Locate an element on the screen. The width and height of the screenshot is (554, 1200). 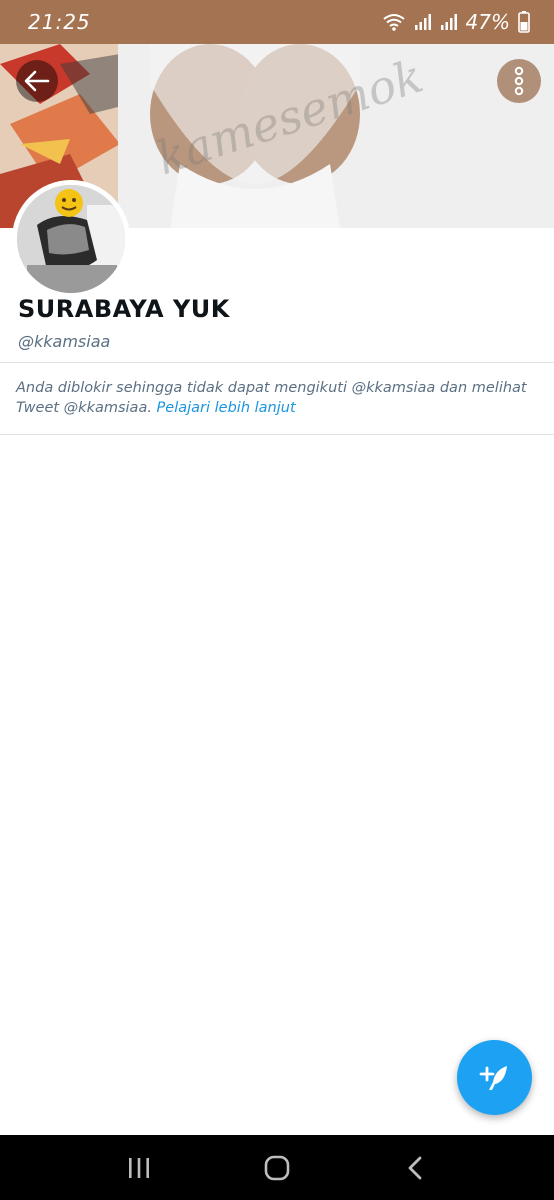
status-time: 21:25 is located at coordinates (59, 22).